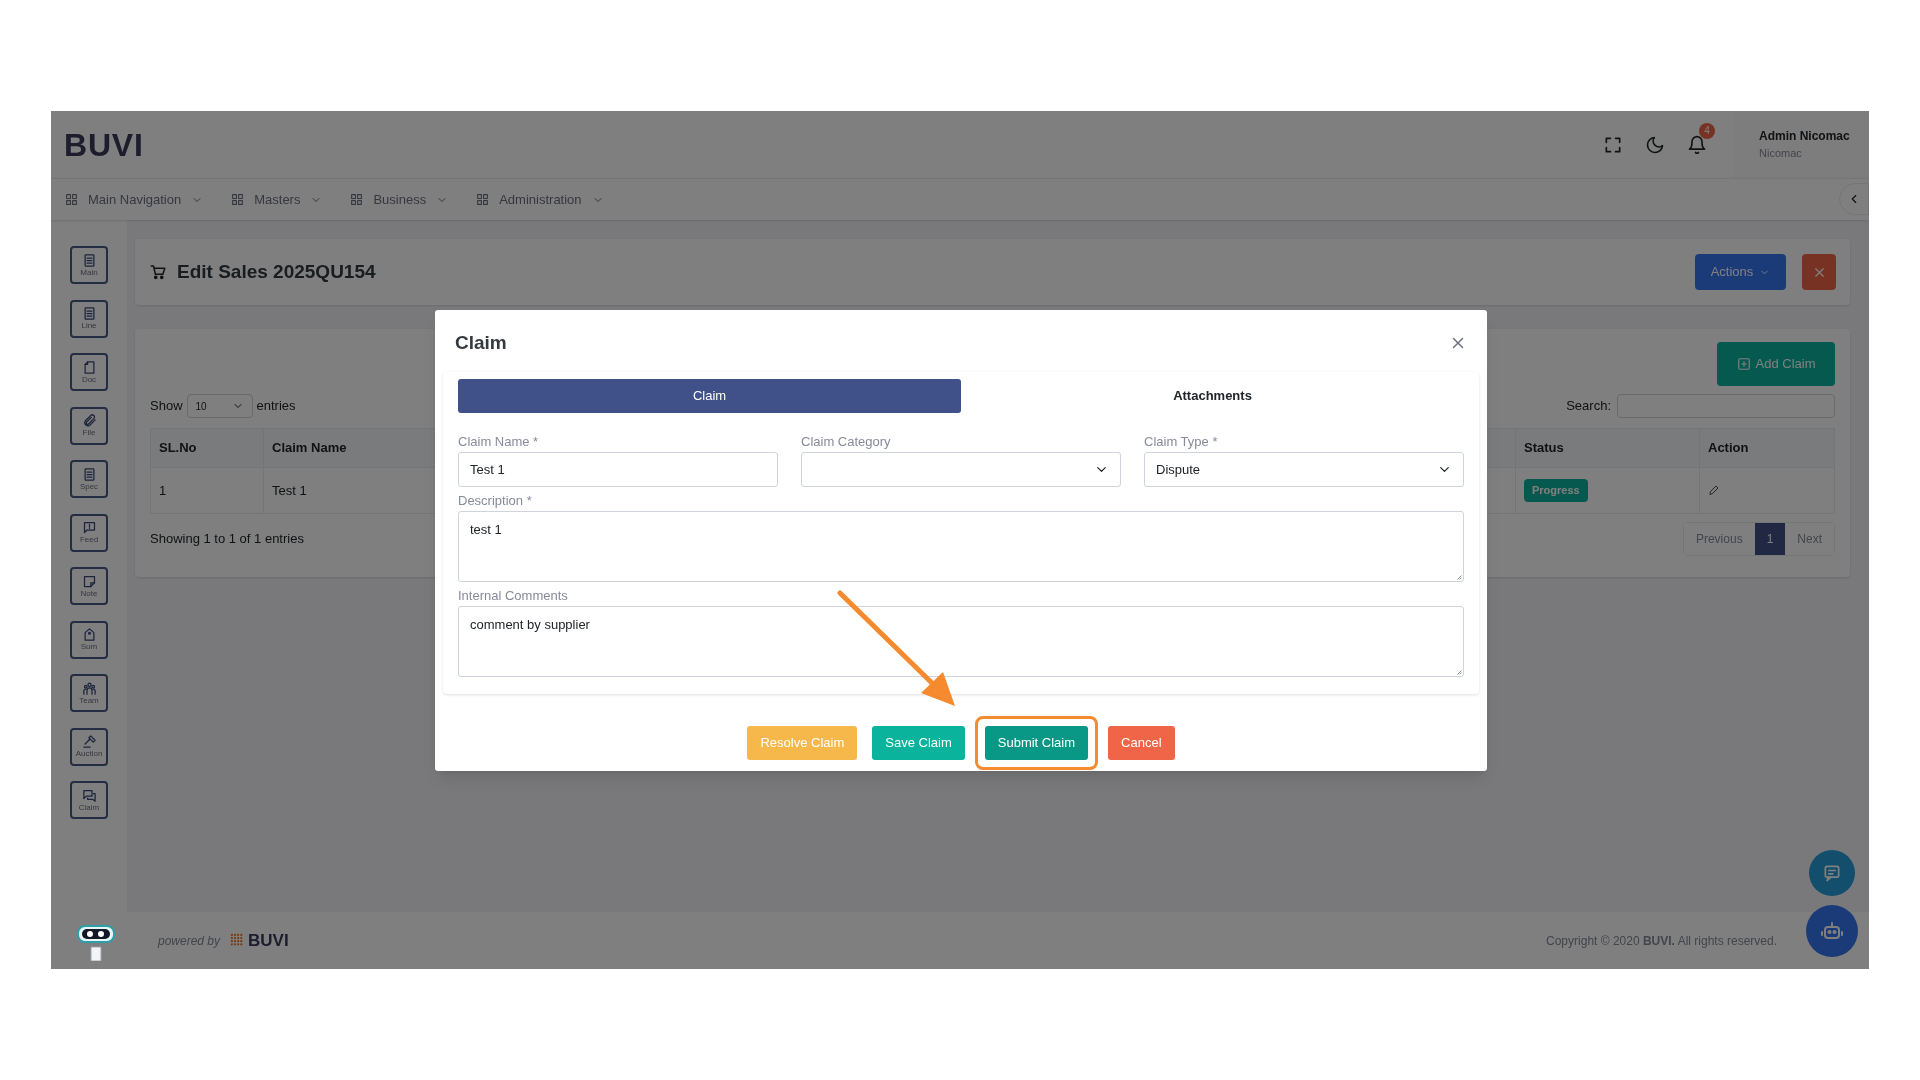  I want to click on nav-menu-item: Main Navigation, so click(134, 199).